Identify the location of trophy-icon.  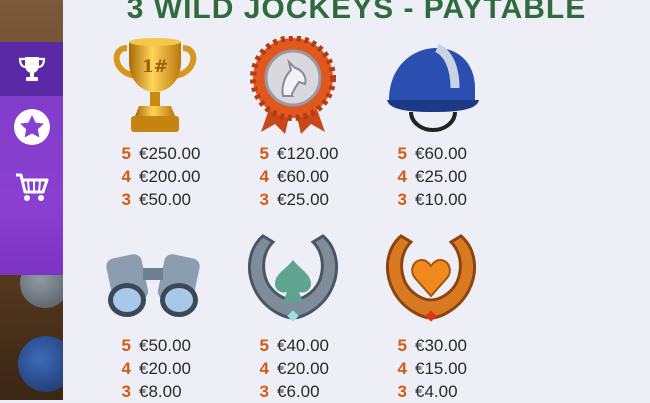
(31, 69).